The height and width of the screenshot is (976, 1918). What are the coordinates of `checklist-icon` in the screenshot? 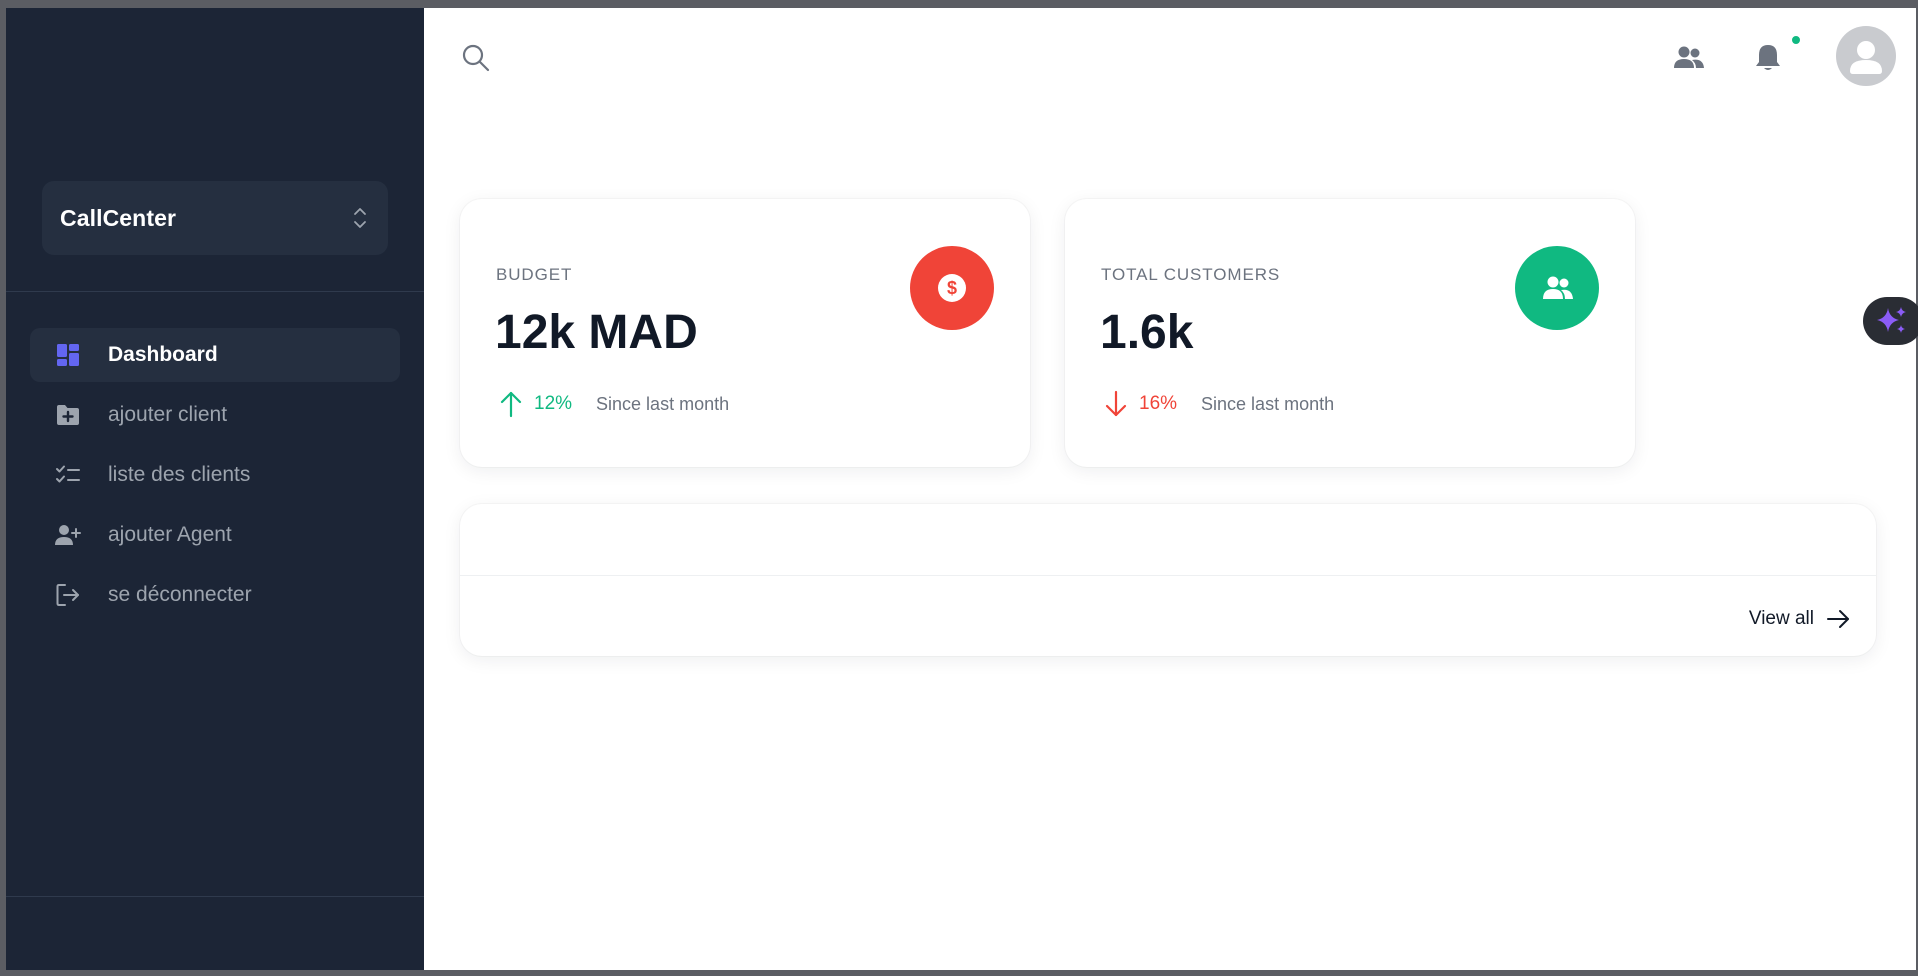 It's located at (68, 475).